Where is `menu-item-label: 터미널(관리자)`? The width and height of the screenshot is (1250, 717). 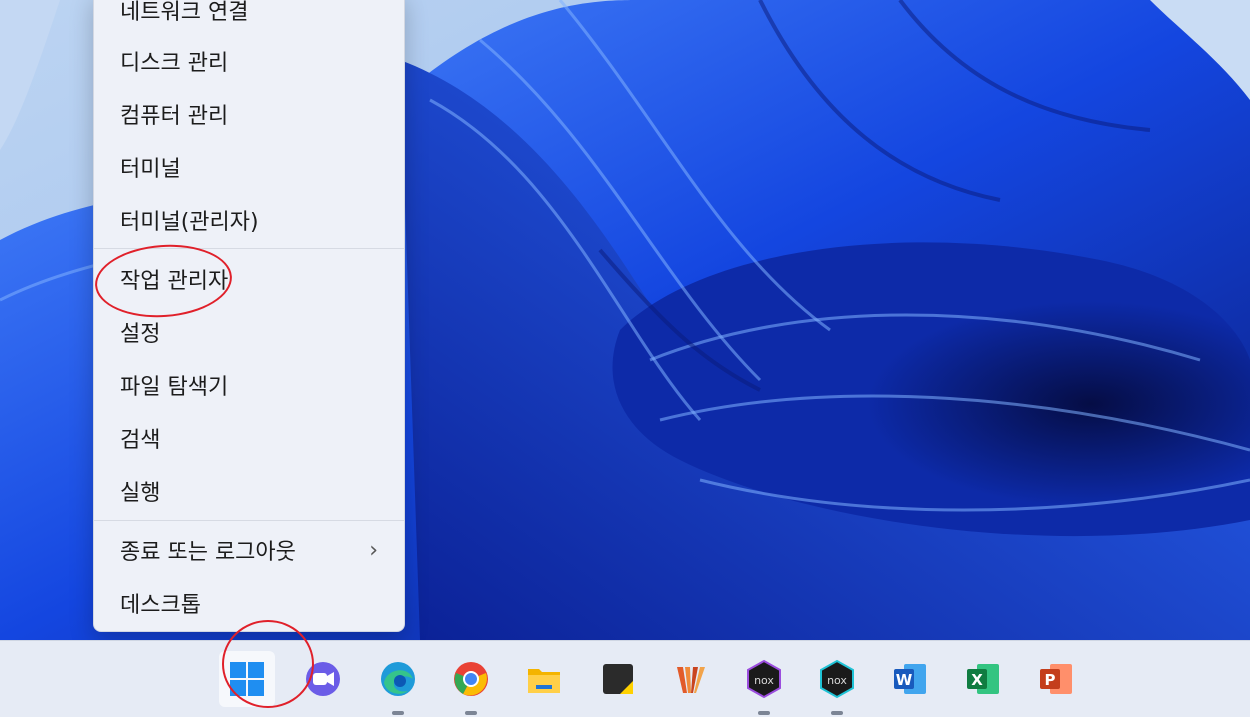 menu-item-label: 터미널(관리자) is located at coordinates (189, 222).